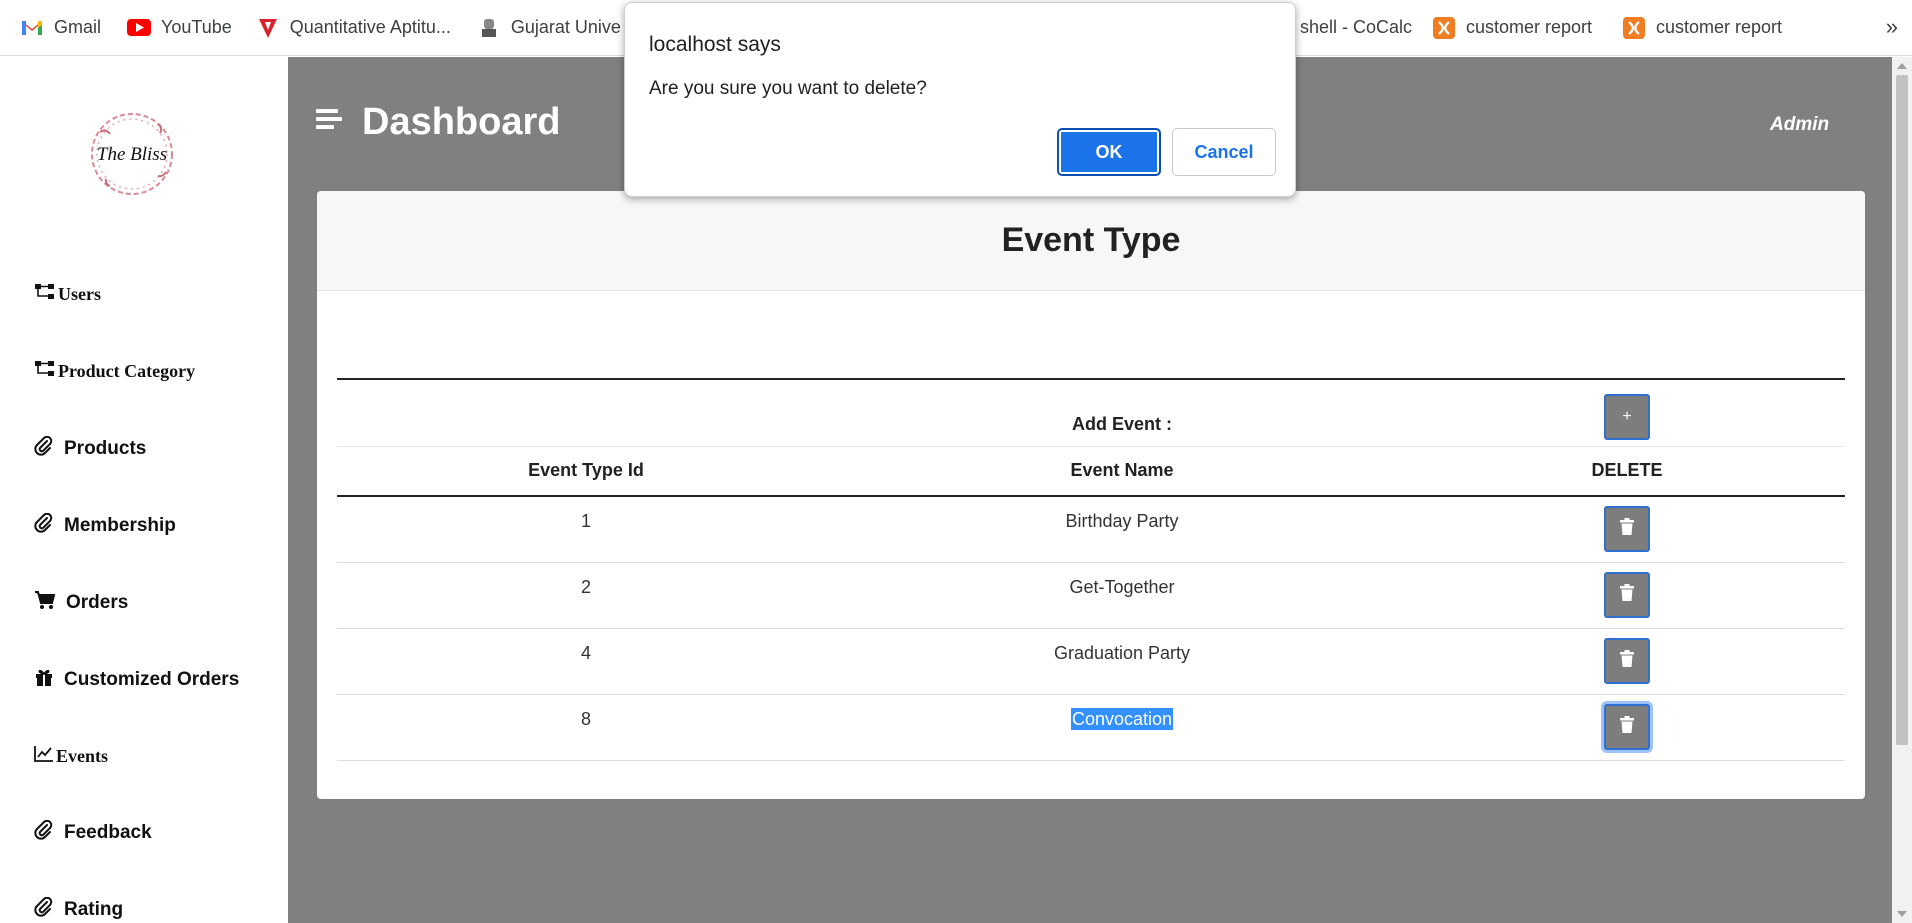 This screenshot has height=923, width=1912. What do you see at coordinates (1799, 125) in the screenshot?
I see `admin-user-label: Admin` at bounding box center [1799, 125].